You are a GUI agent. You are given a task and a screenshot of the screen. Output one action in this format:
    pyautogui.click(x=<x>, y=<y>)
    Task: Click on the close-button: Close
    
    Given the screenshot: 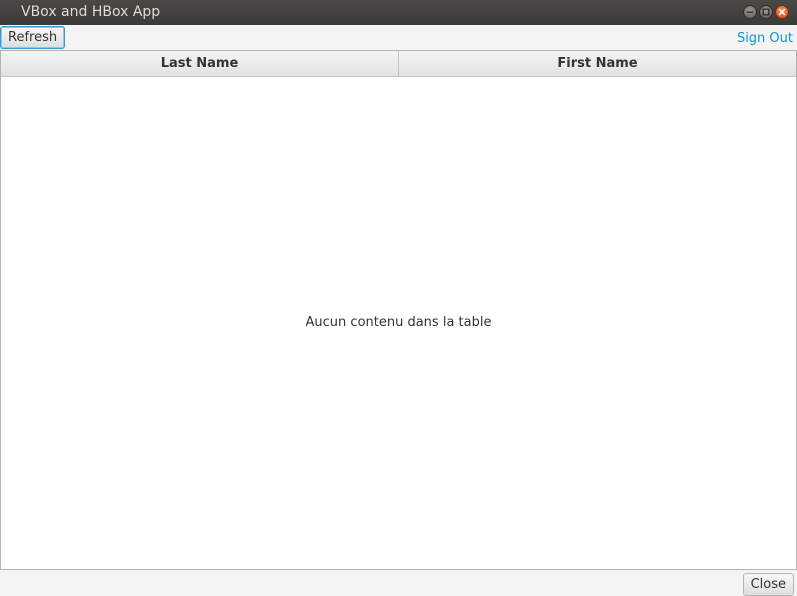 What is the action you would take?
    pyautogui.click(x=768, y=584)
    